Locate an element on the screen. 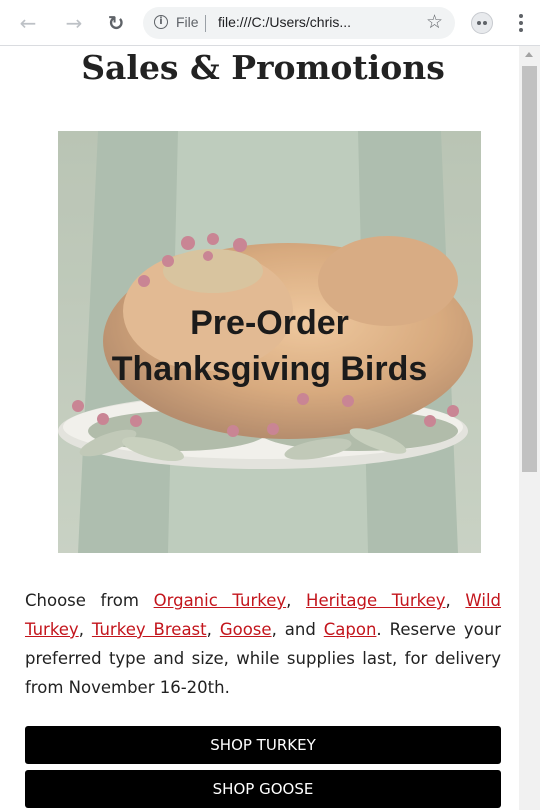  page-title: Sales & Promotions is located at coordinates (263, 67).